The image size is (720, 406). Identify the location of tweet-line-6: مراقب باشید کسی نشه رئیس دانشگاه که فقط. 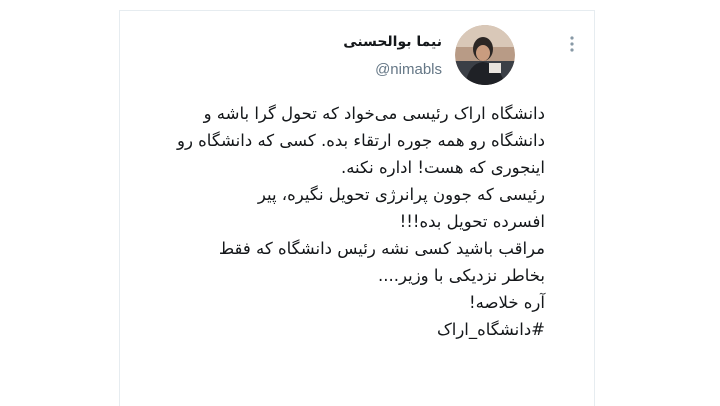
(381, 248).